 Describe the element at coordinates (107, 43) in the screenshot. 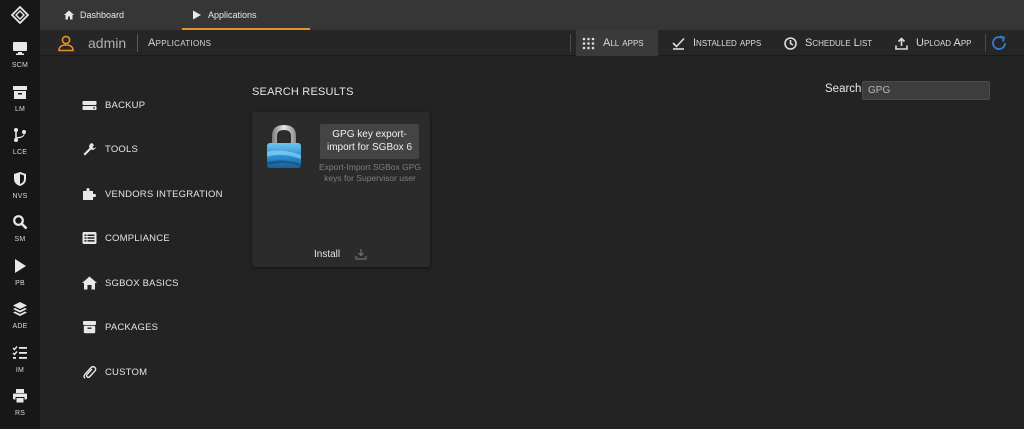

I see `username: admin` at that location.